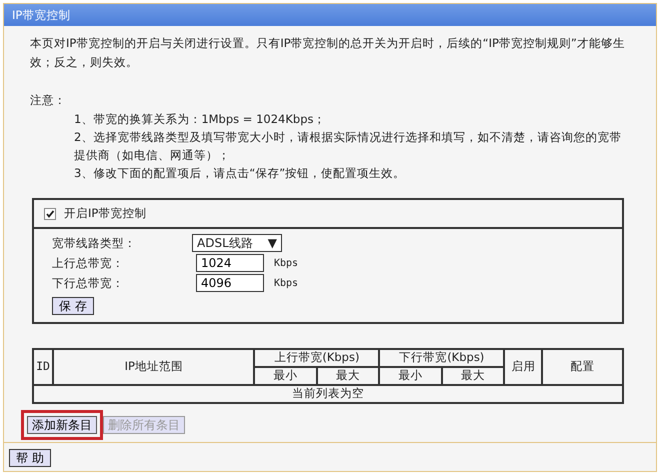 This screenshot has height=475, width=660. What do you see at coordinates (230, 283) in the screenshot?
I see `bandwidth-input: 4096` at bounding box center [230, 283].